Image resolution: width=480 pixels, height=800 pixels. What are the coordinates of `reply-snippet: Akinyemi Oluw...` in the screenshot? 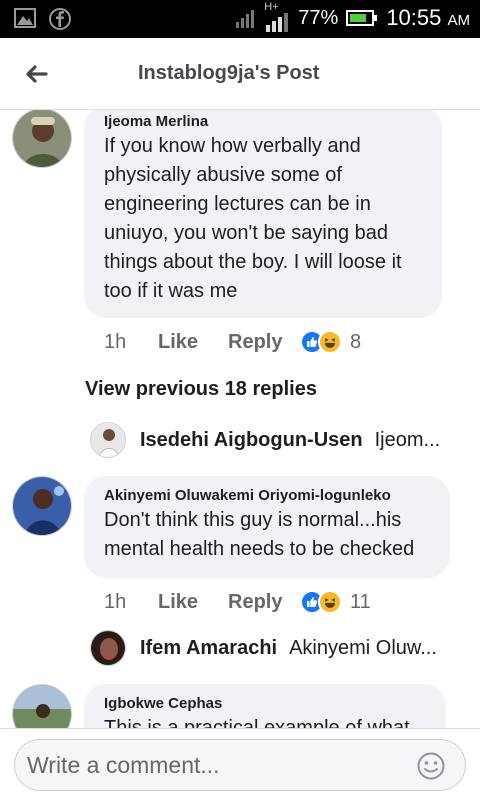 It's located at (363, 647).